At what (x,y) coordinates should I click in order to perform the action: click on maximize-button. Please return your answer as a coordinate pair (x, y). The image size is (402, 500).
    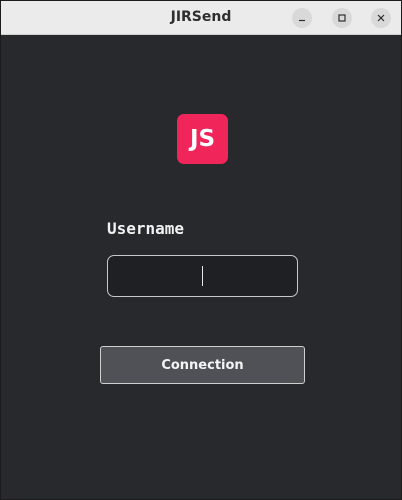
    Looking at the image, I should click on (342, 18).